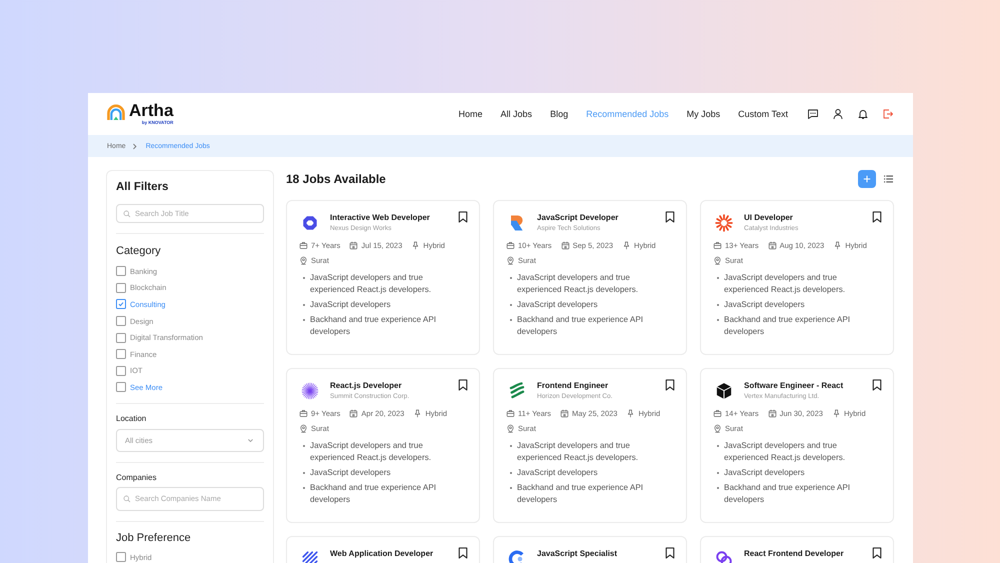 Image resolution: width=1000 pixels, height=563 pixels. I want to click on list-view-icon, so click(888, 179).